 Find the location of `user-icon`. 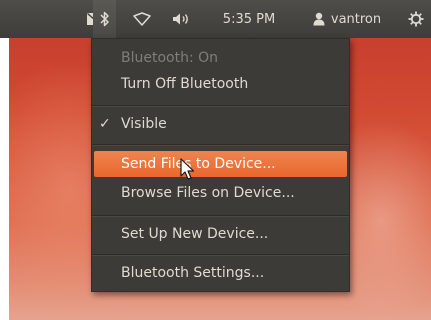

user-icon is located at coordinates (319, 19).